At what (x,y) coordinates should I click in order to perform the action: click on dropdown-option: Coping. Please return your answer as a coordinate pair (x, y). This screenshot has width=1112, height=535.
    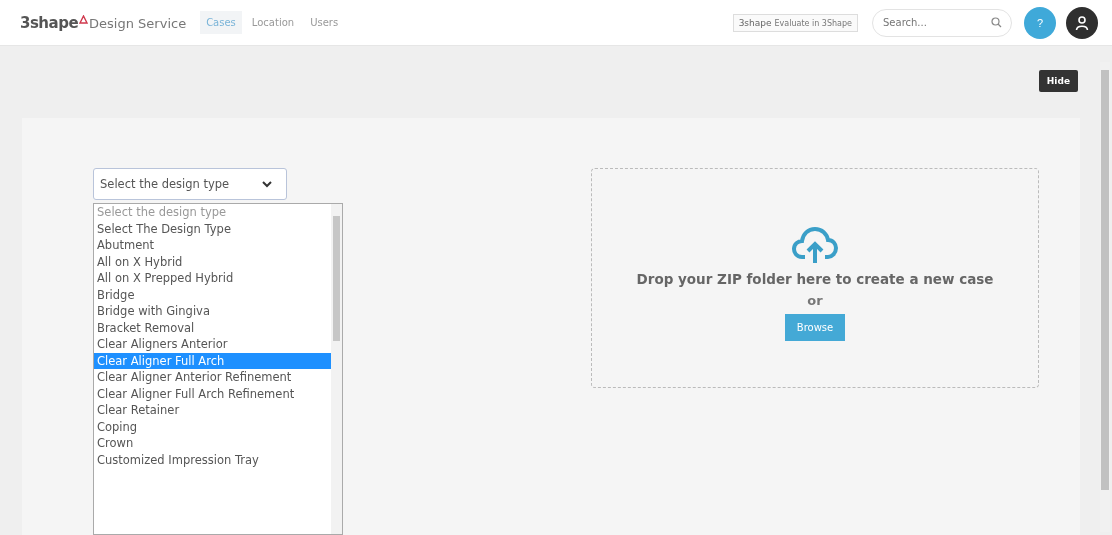
    Looking at the image, I should click on (212, 426).